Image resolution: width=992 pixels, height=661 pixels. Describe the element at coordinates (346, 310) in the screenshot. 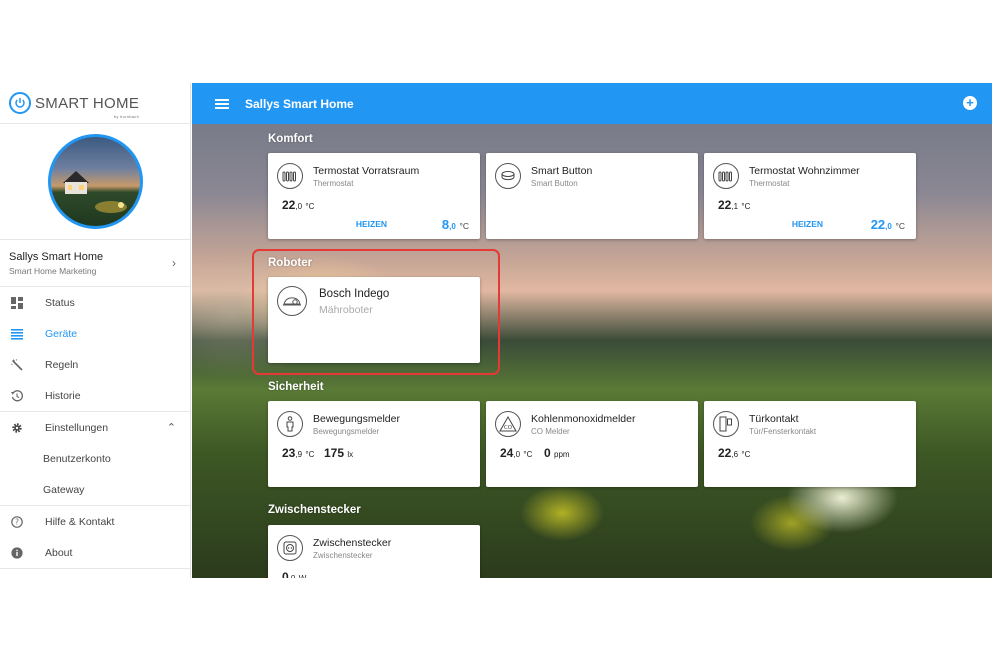

I see `device-type: Mähroboter` at that location.